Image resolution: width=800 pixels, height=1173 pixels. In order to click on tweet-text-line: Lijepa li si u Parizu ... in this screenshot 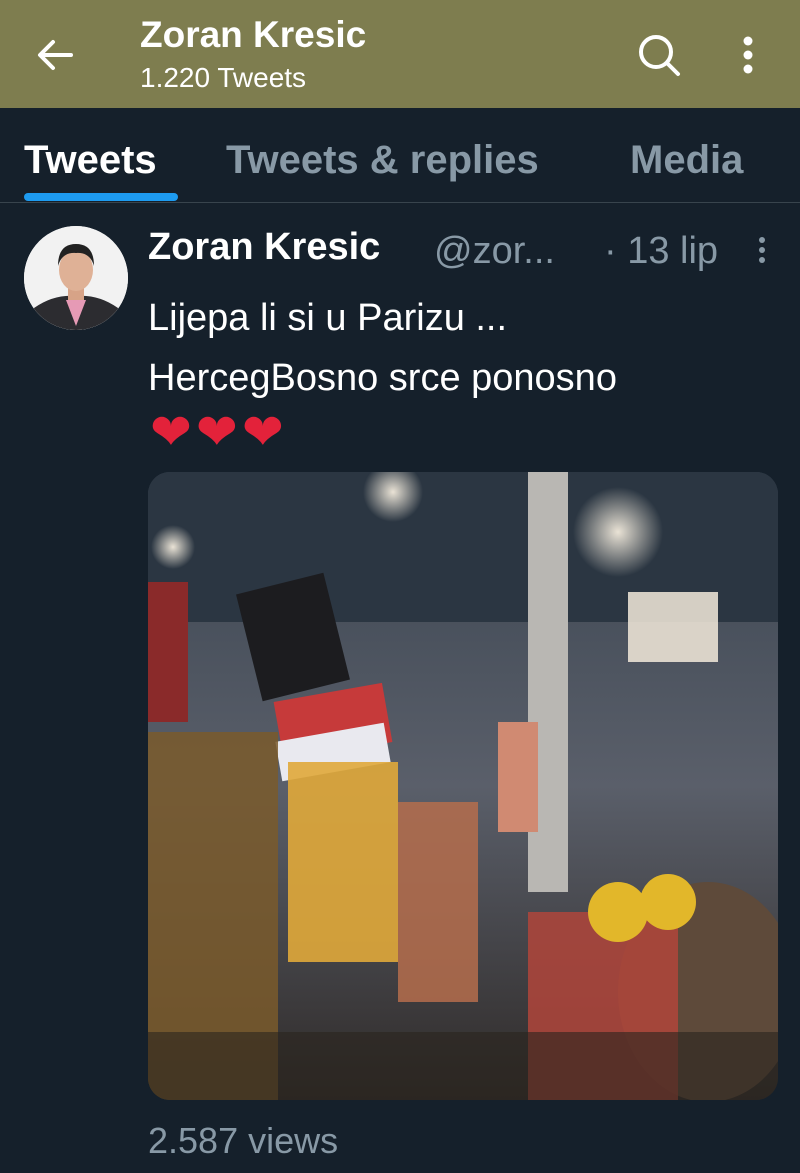, I will do `click(328, 318)`.